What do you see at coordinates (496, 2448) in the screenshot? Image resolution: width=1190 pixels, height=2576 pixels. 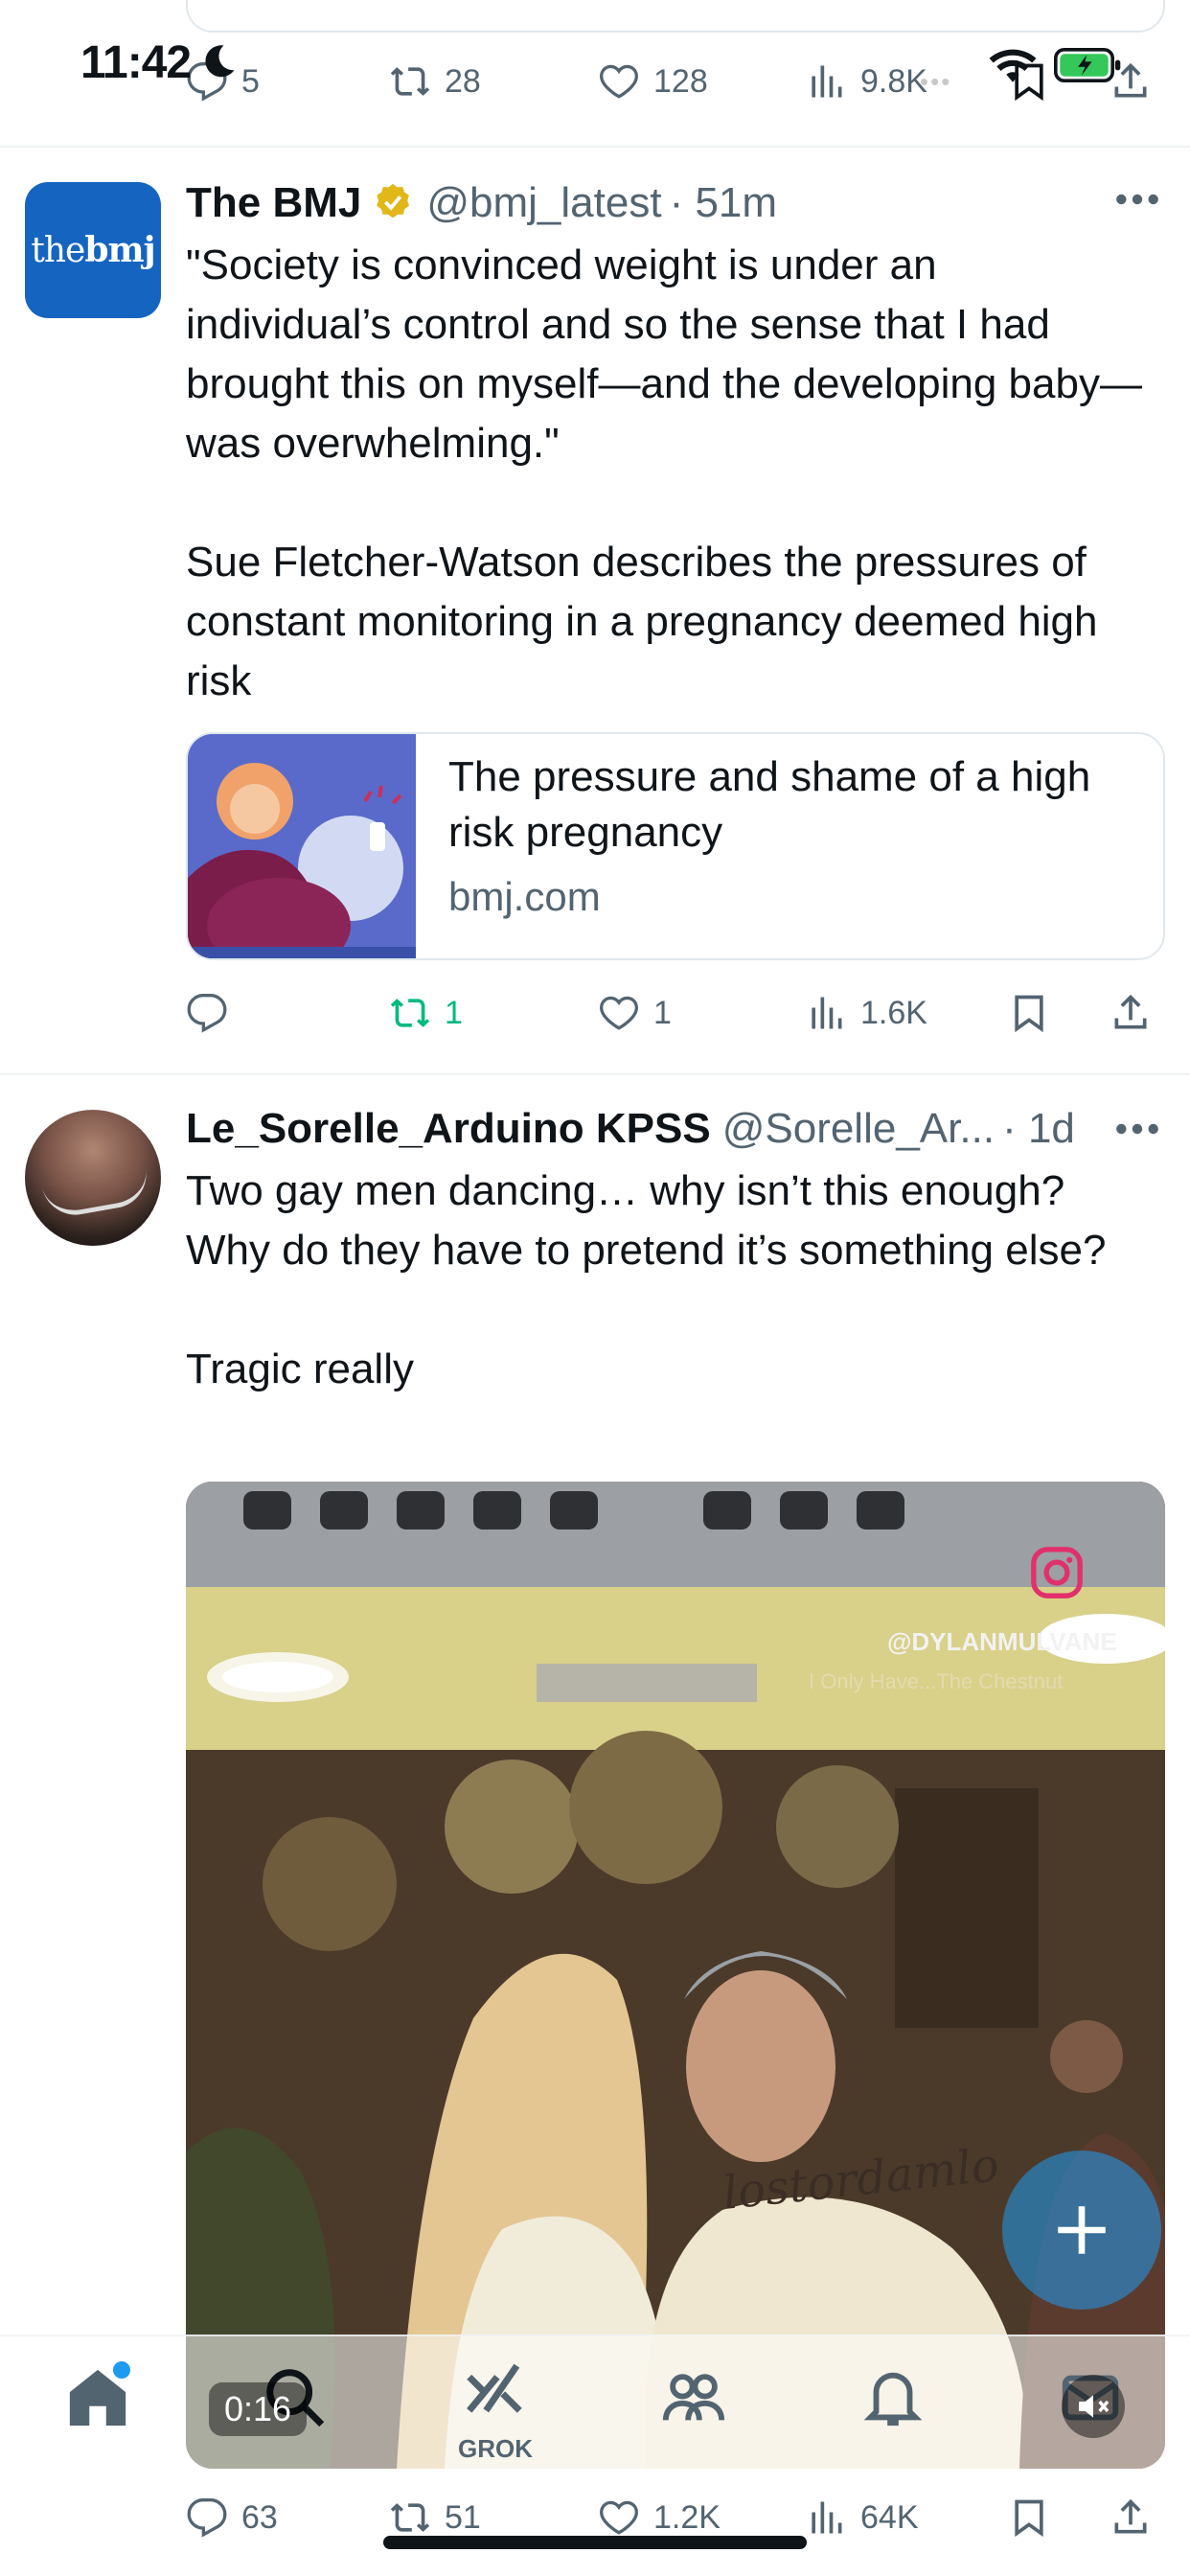 I see `grok-label: GROK` at bounding box center [496, 2448].